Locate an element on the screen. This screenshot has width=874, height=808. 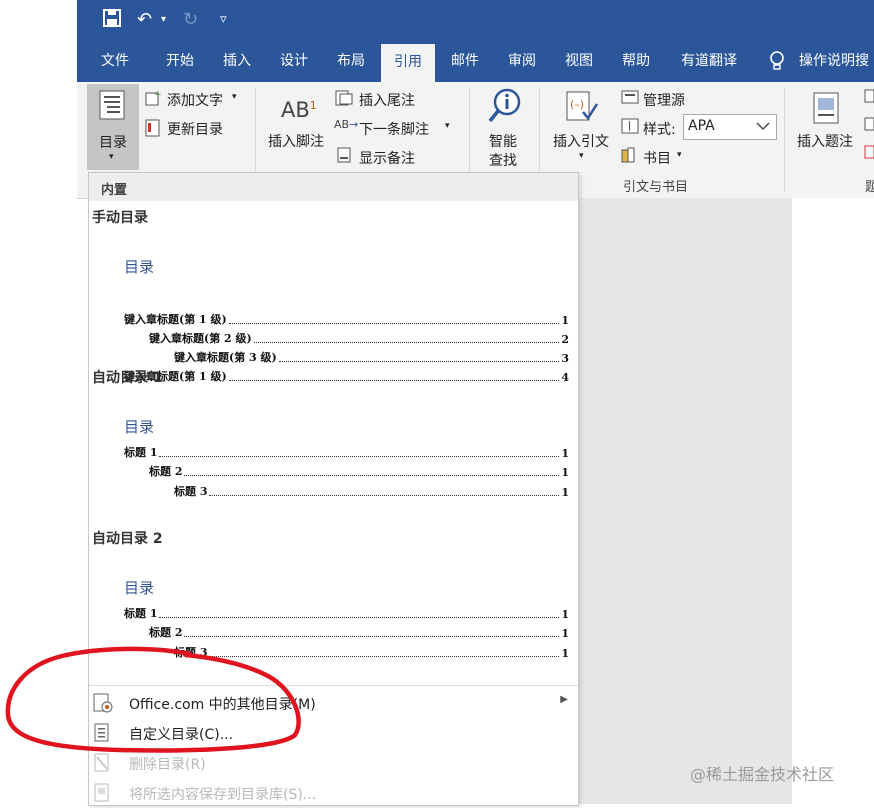
toc-icon is located at coordinates (112, 107).